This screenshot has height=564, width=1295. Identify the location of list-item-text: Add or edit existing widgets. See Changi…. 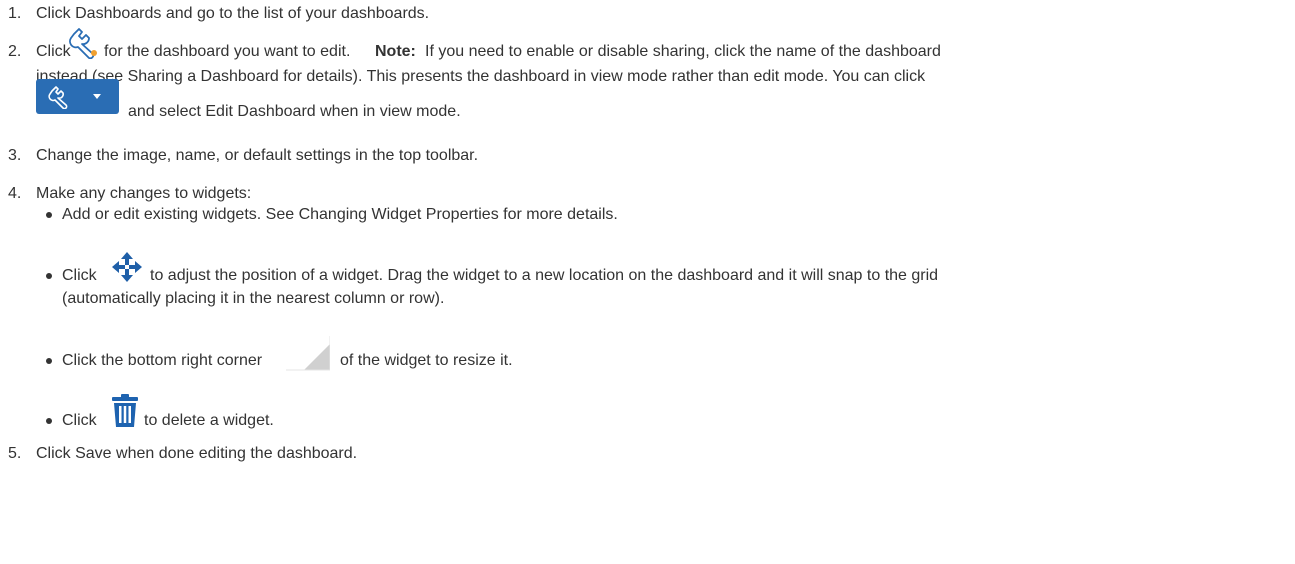
(340, 214).